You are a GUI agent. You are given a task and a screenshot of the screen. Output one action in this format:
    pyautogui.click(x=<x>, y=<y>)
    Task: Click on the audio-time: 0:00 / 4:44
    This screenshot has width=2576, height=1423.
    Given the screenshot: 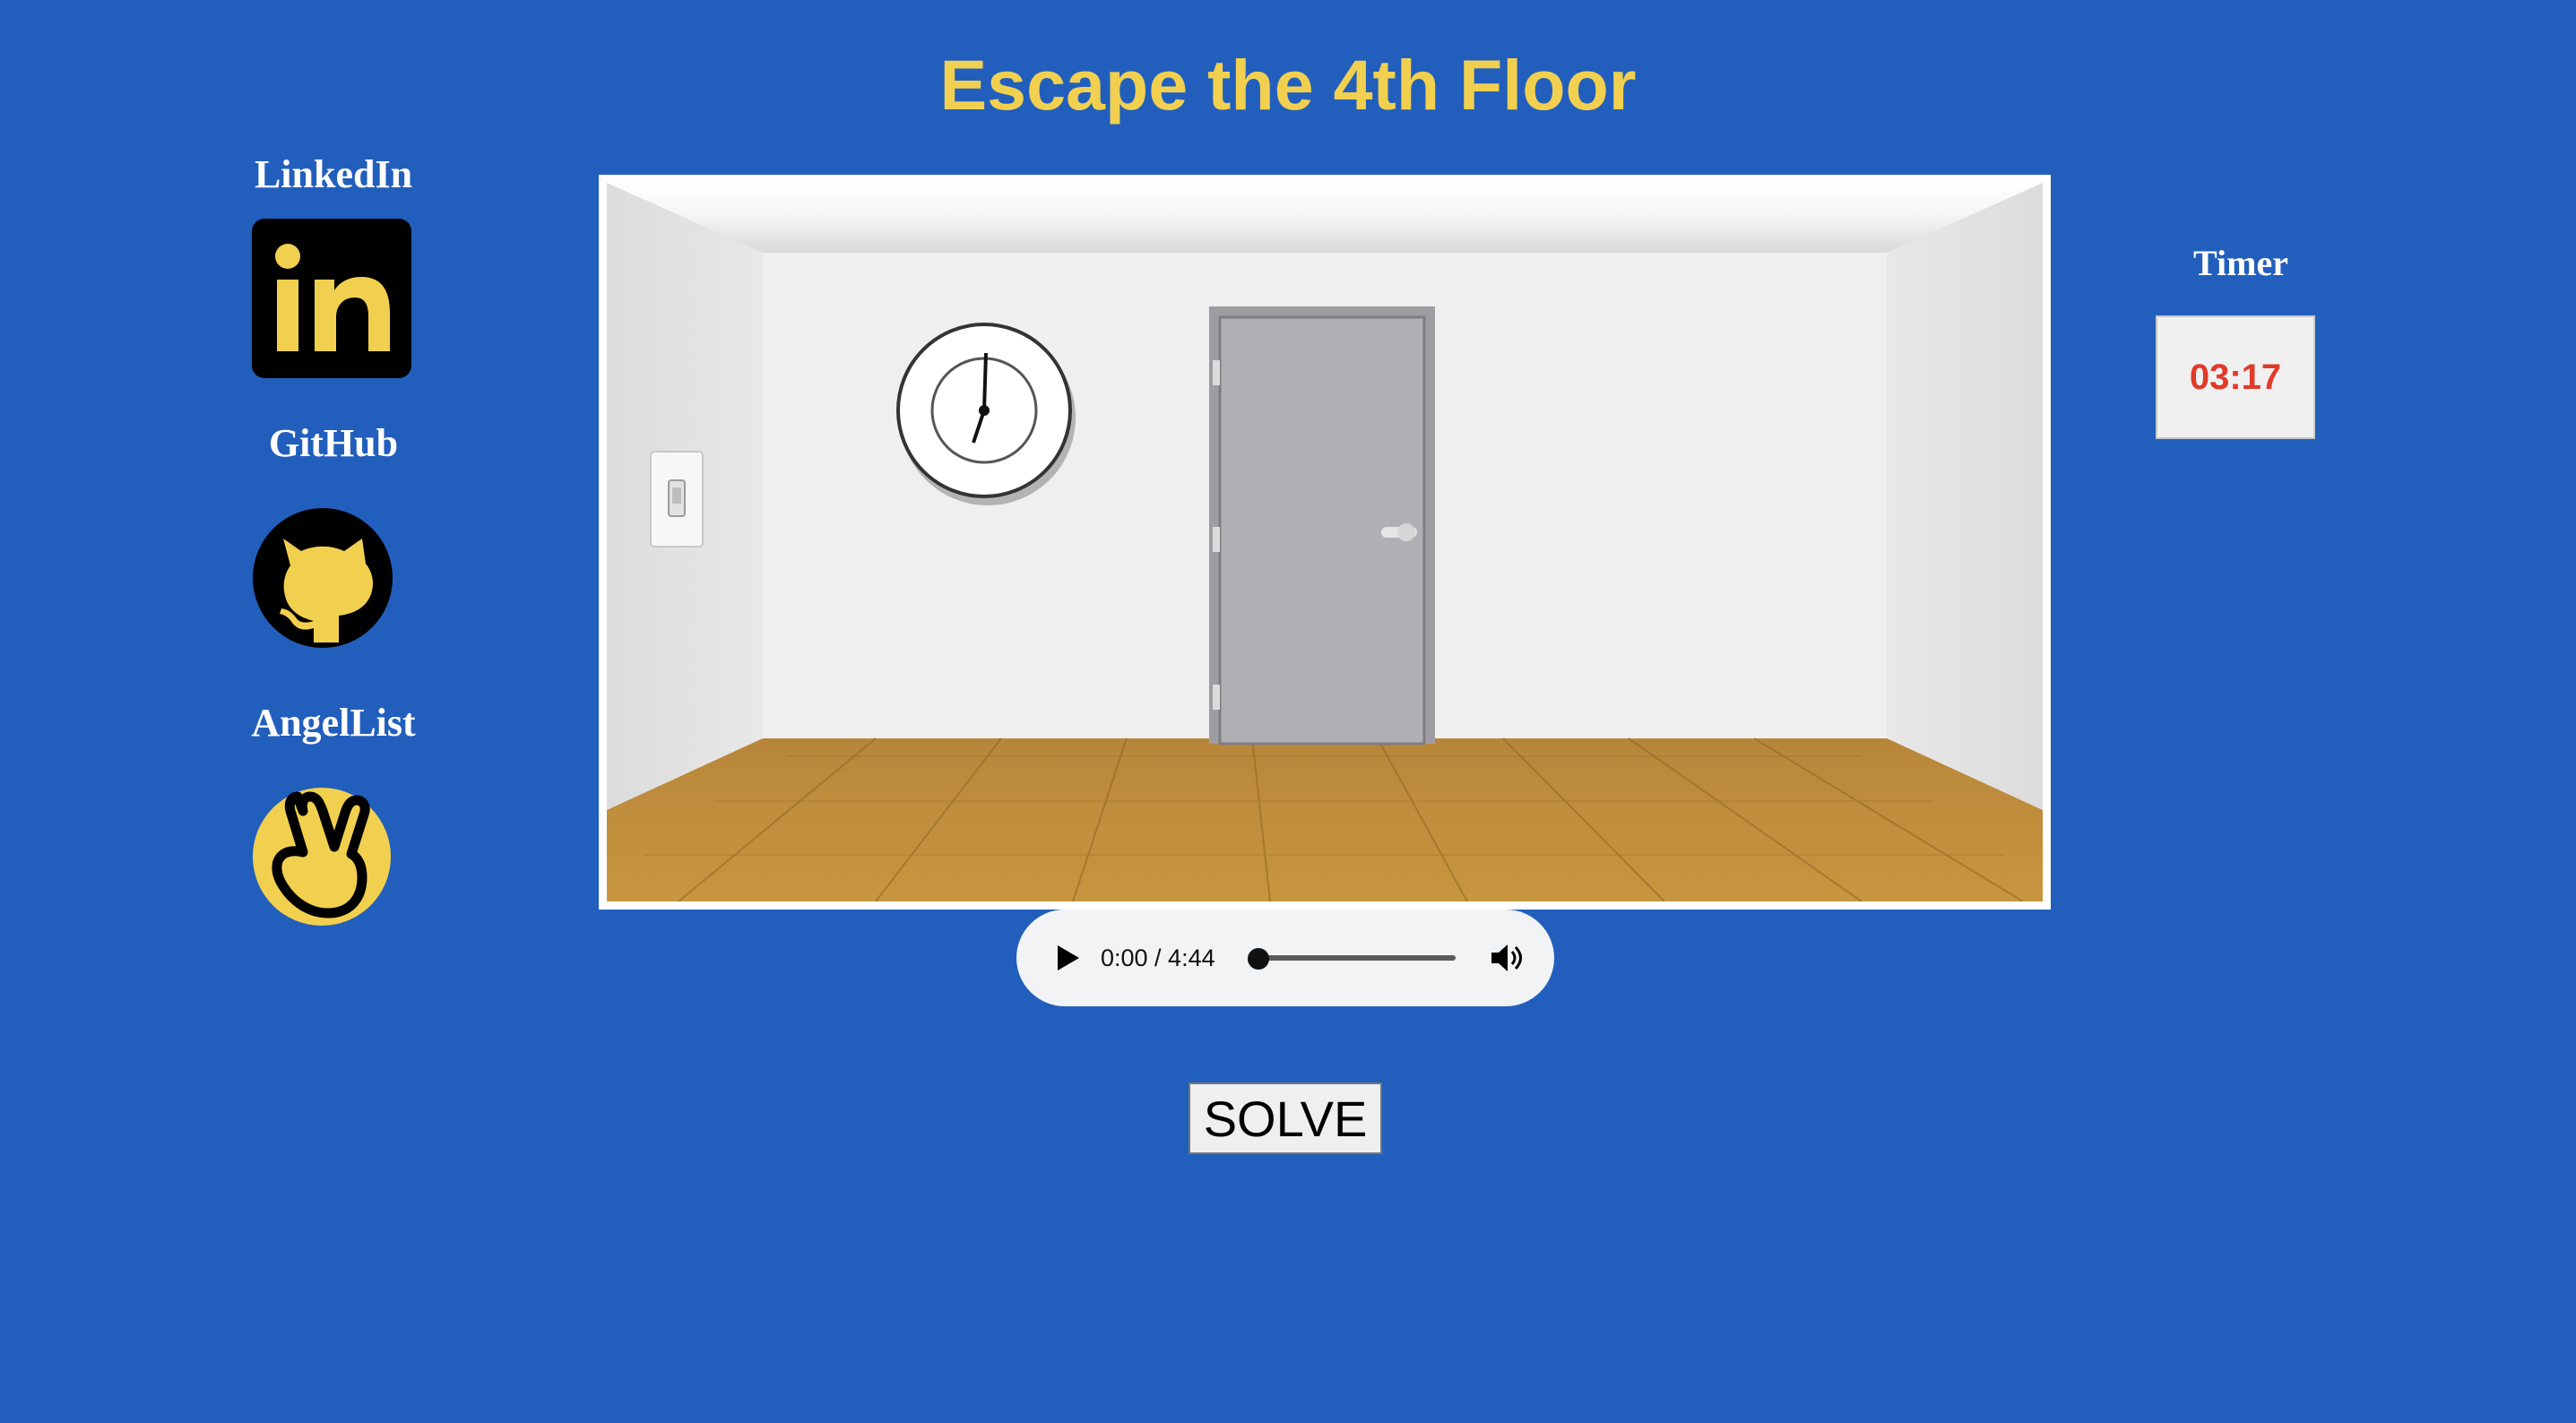 What is the action you would take?
    pyautogui.click(x=1158, y=957)
    